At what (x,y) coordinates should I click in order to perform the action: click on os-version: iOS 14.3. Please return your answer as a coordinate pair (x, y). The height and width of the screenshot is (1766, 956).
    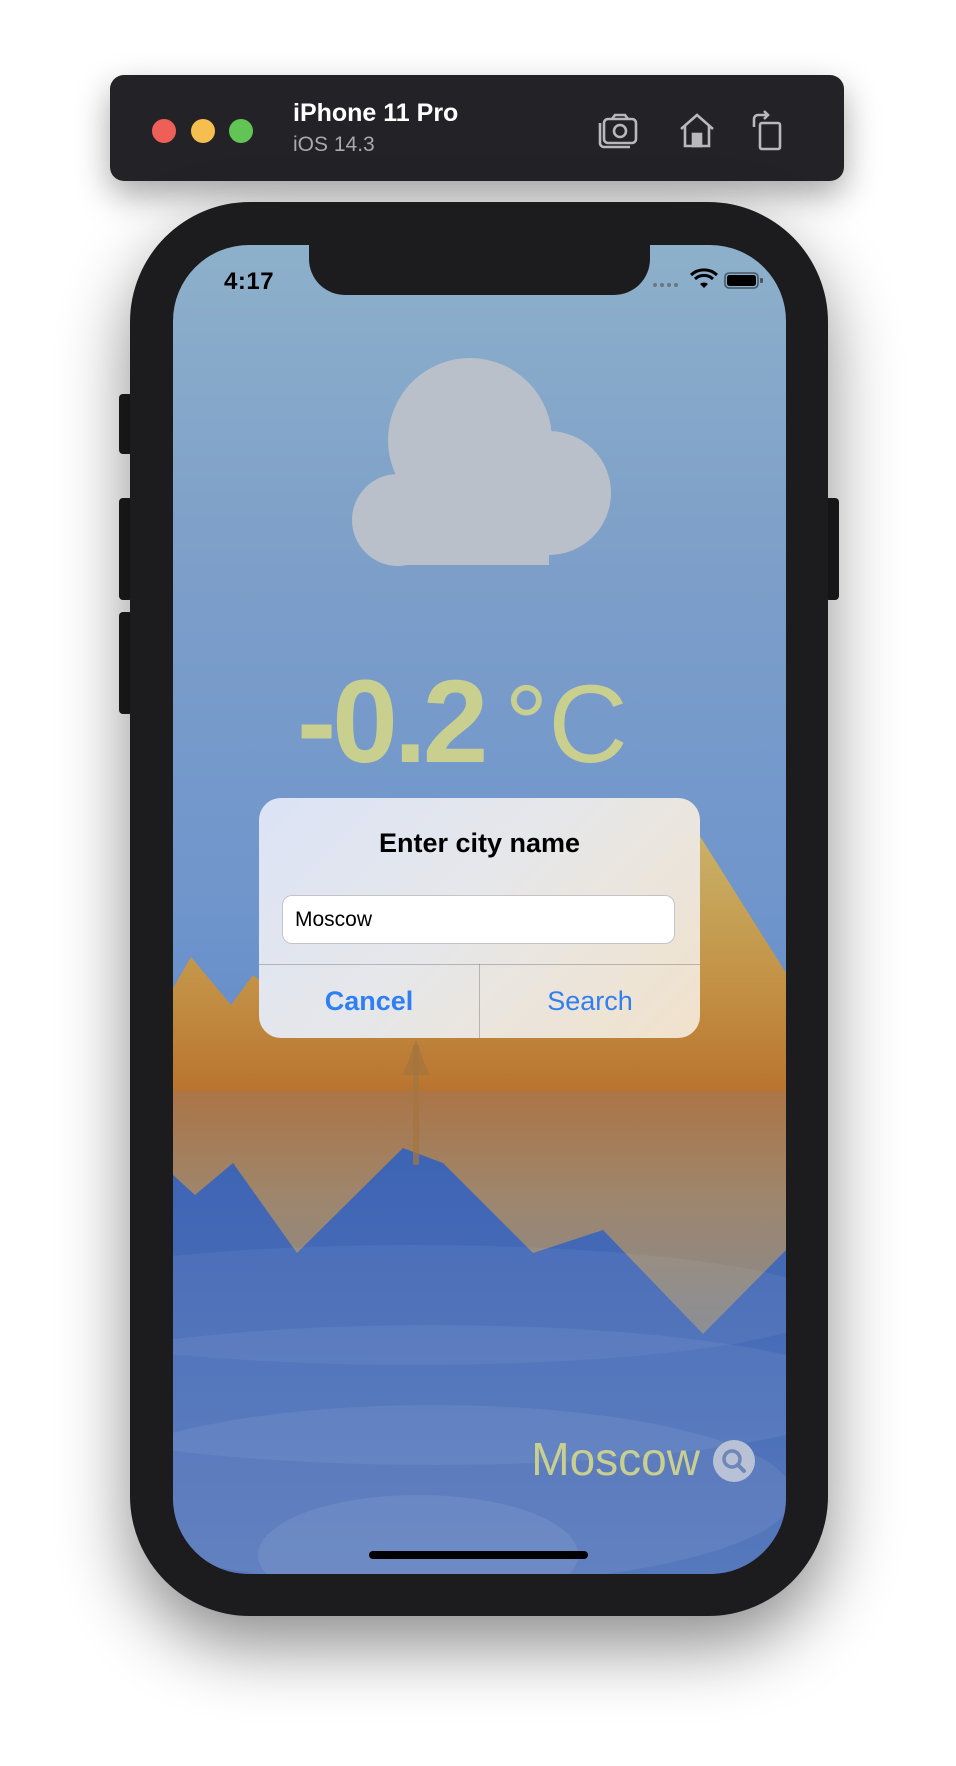
    Looking at the image, I should click on (334, 144).